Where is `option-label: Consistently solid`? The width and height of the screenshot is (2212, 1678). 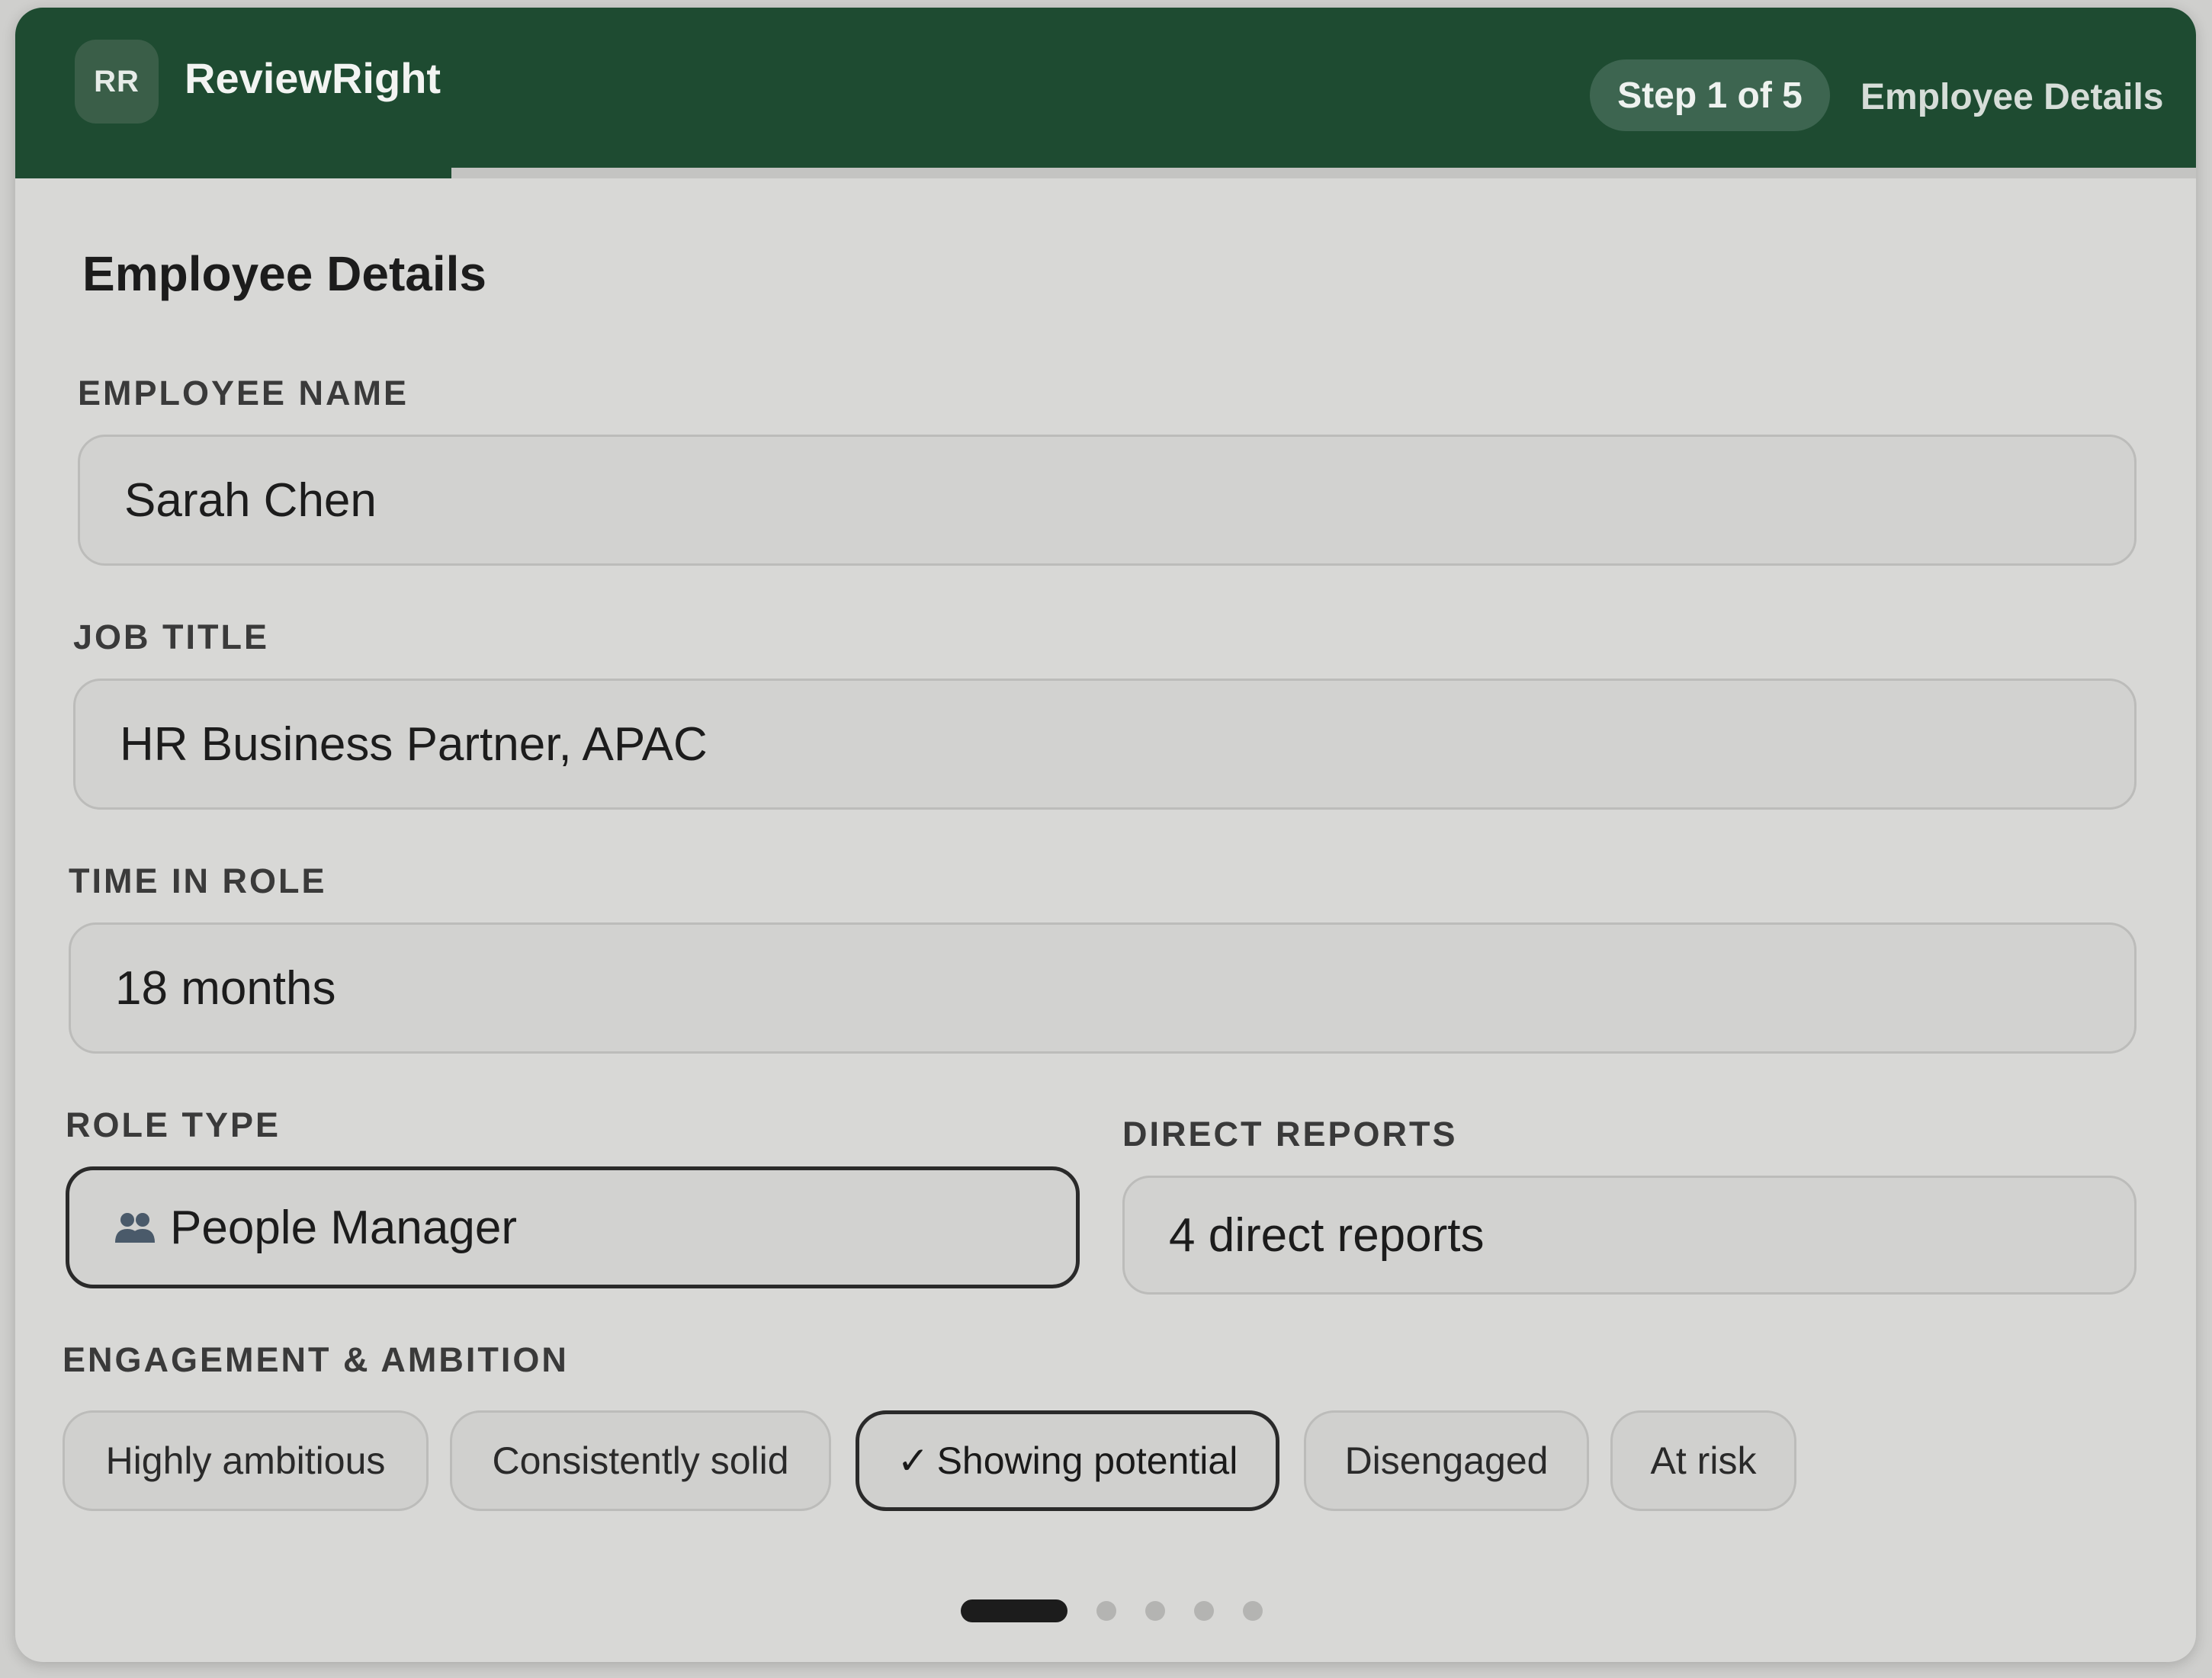
option-label: Consistently solid is located at coordinates (640, 1460).